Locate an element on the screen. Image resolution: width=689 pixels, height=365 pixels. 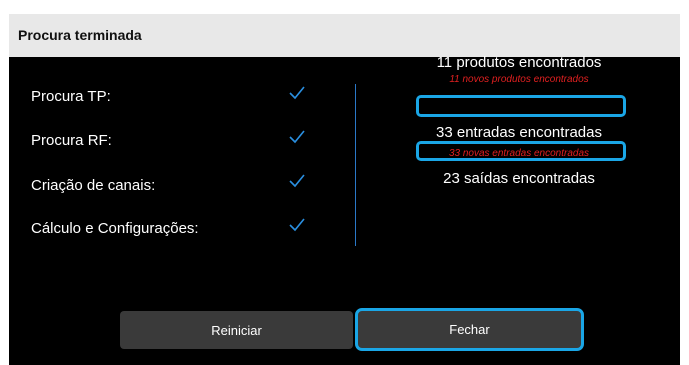
new-inputs-text: 33 novas entradas encontradas is located at coordinates (519, 153).